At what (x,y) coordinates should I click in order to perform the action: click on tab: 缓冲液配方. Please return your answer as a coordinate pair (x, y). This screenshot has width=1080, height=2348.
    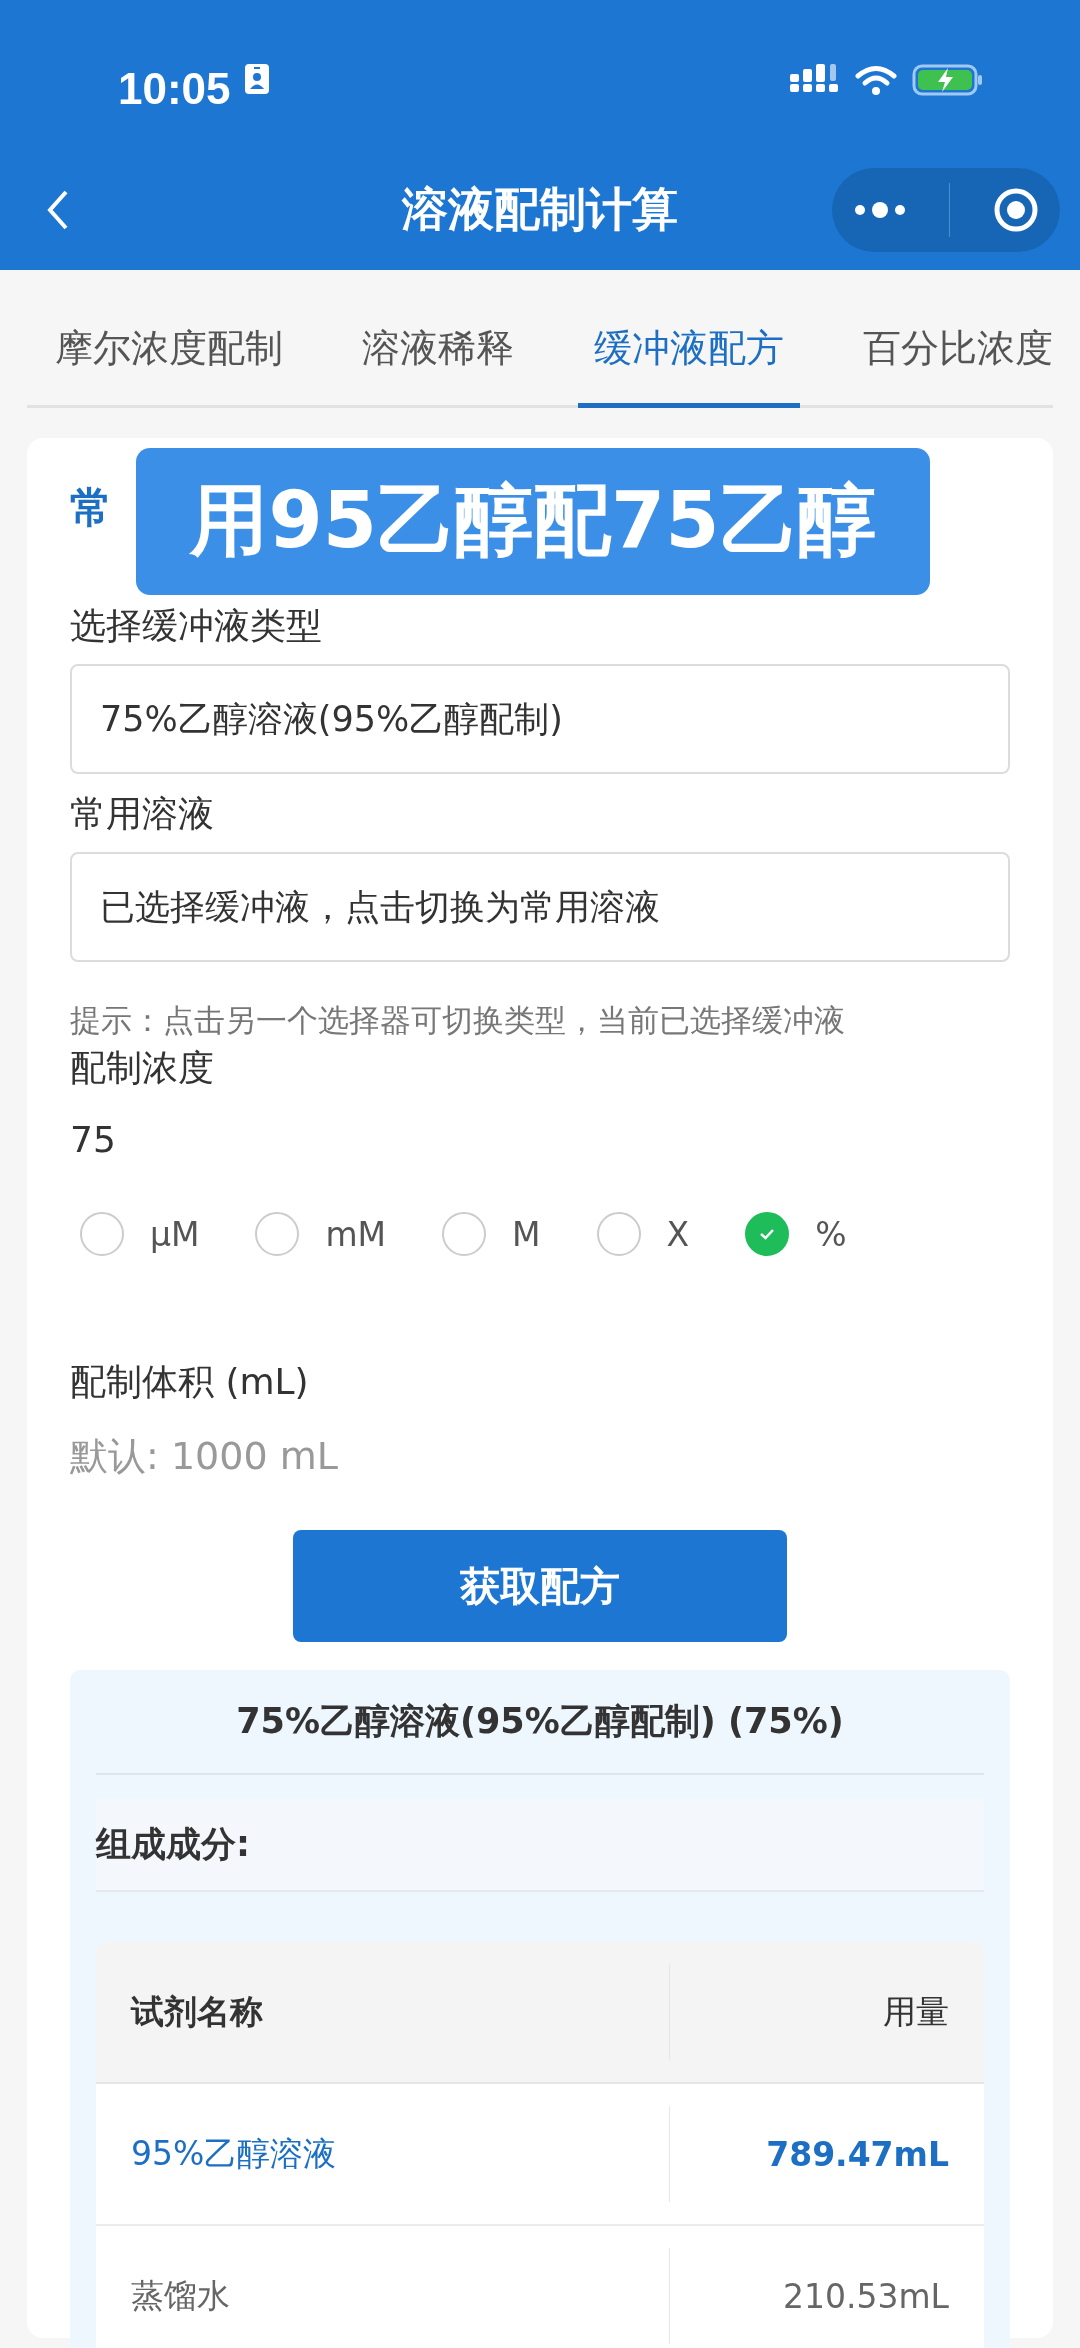
    Looking at the image, I should click on (688, 365).